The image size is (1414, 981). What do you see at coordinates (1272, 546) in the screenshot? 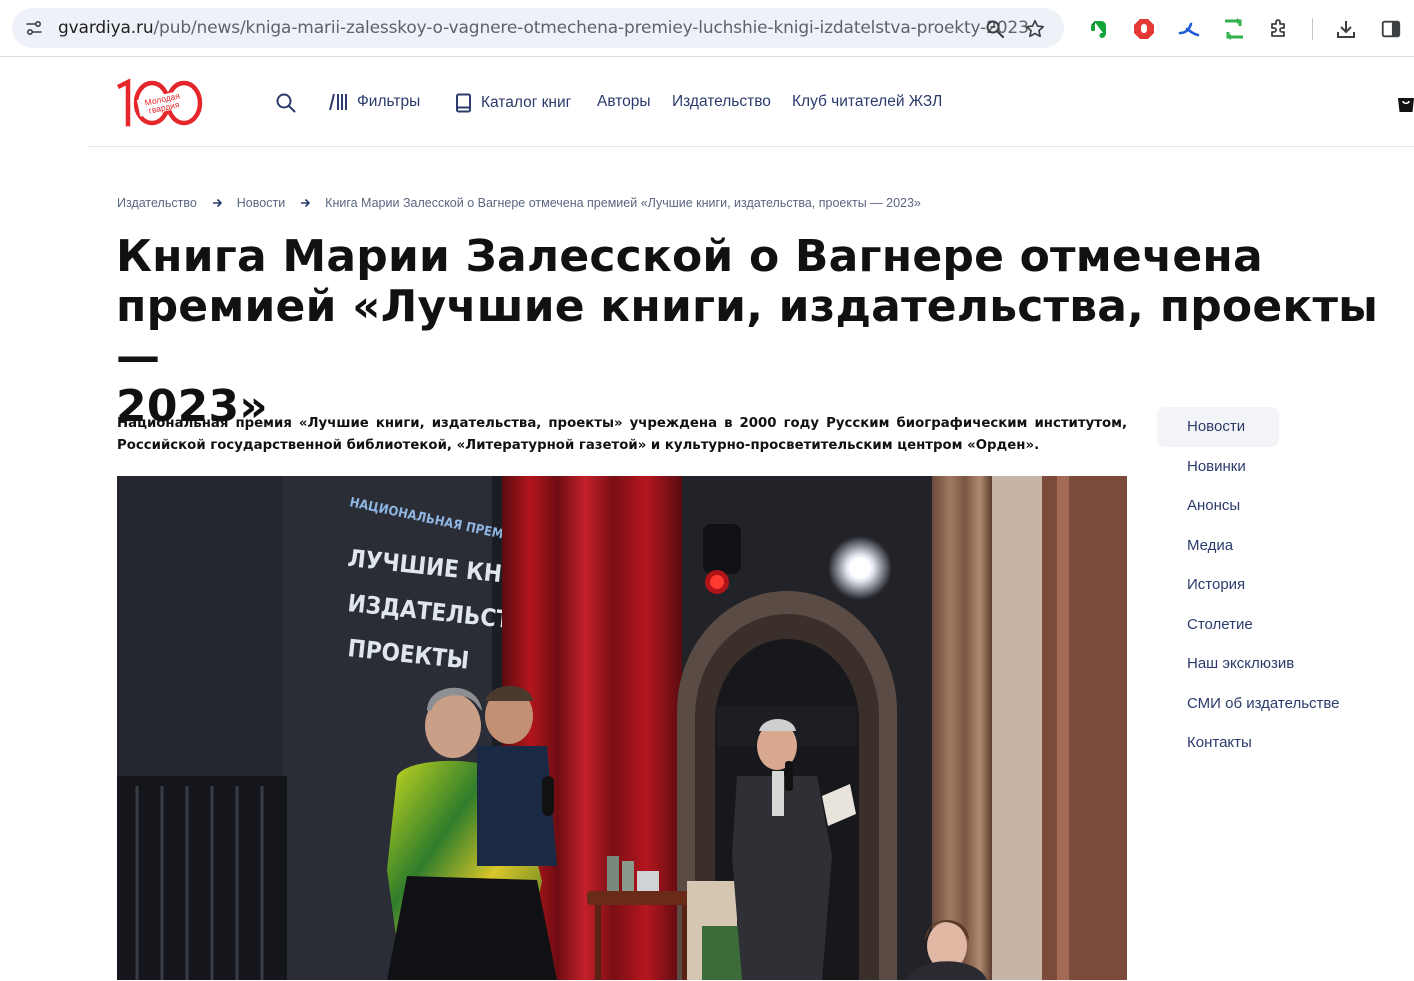
I see `sidebar-item-media: Медиа` at bounding box center [1272, 546].